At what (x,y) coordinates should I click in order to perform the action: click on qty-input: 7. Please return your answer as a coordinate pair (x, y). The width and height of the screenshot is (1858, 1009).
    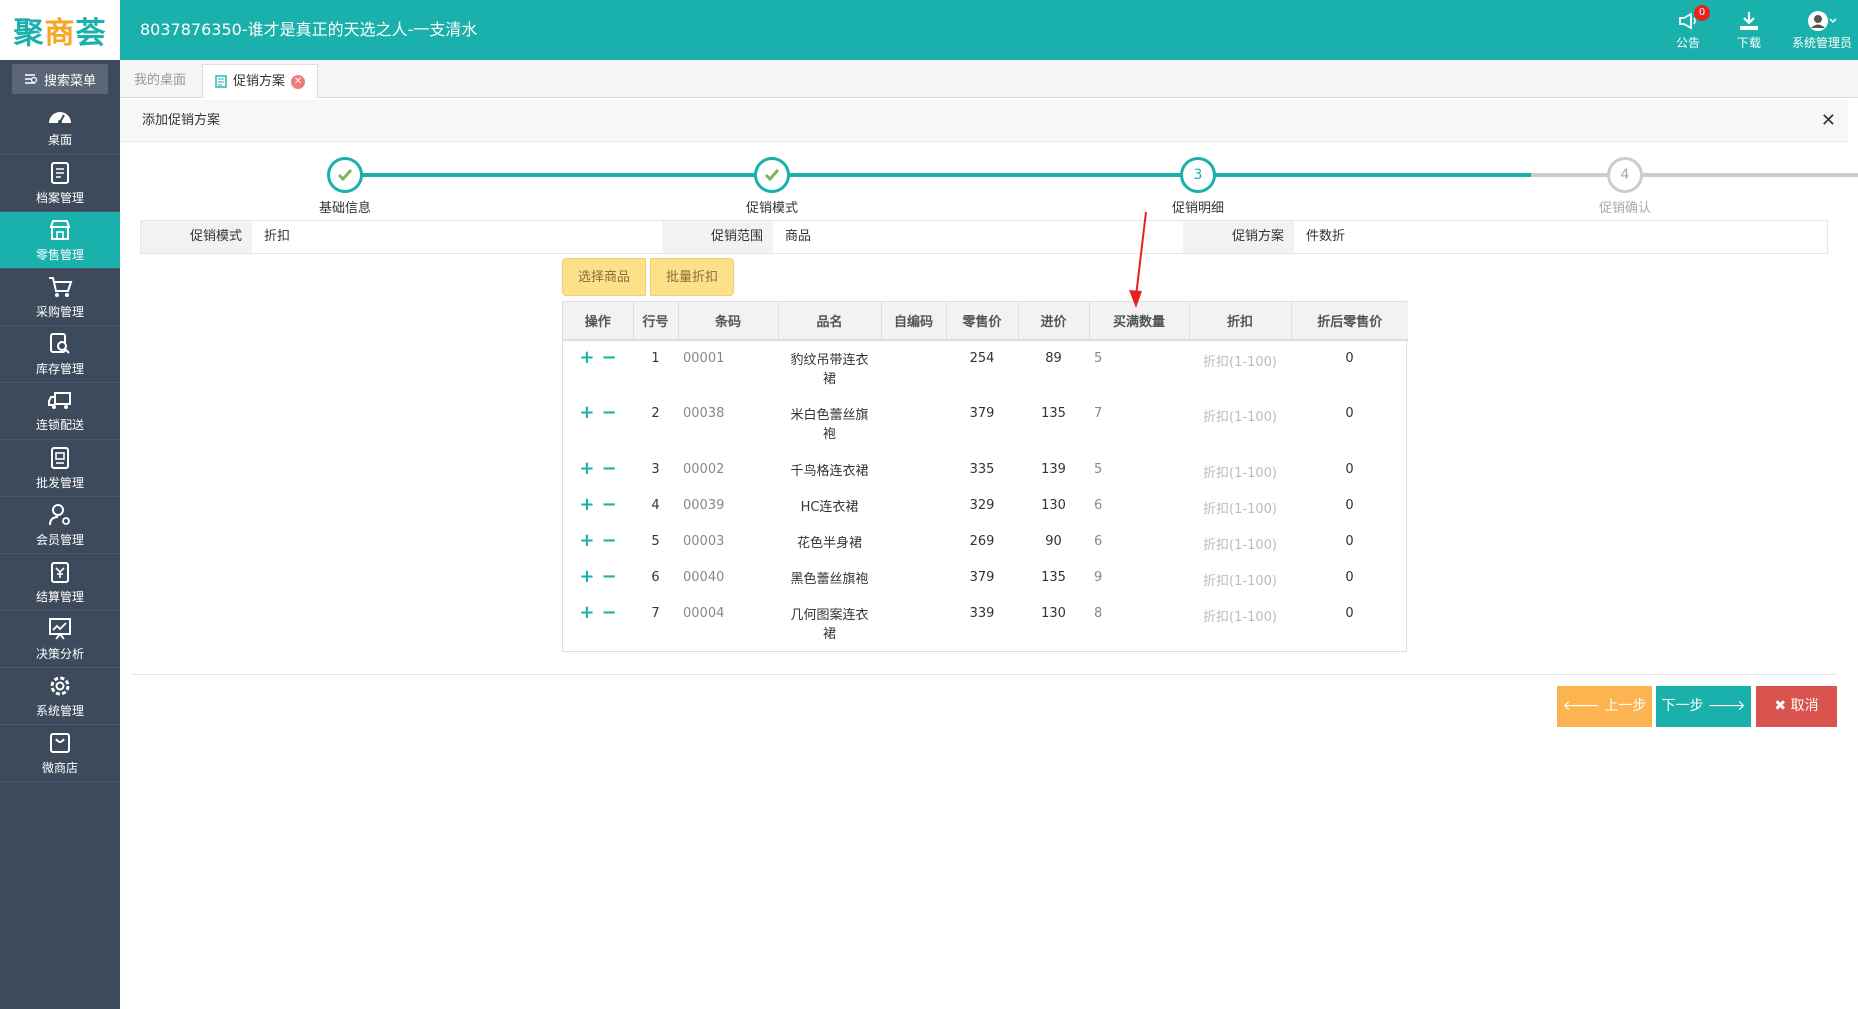
    Looking at the image, I should click on (1139, 424).